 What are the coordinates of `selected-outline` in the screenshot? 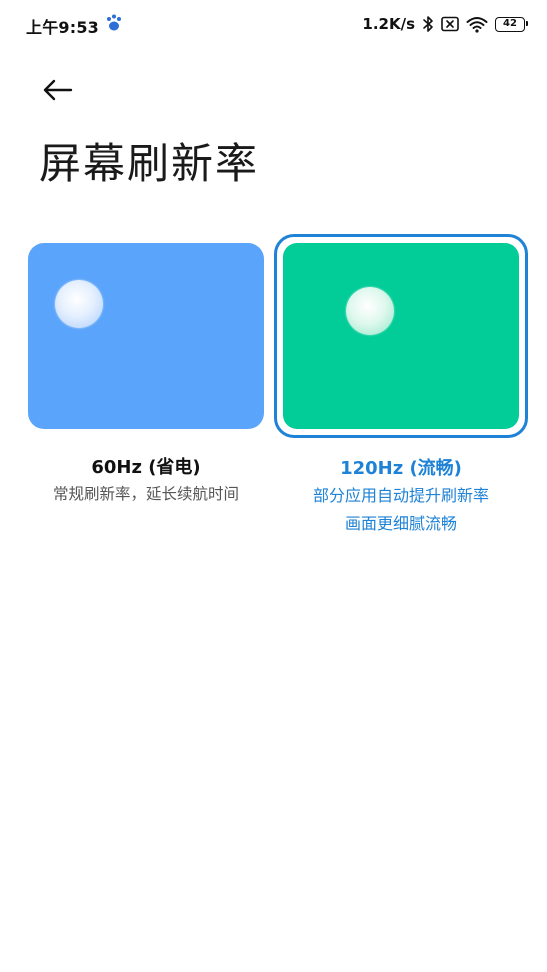 It's located at (401, 336).